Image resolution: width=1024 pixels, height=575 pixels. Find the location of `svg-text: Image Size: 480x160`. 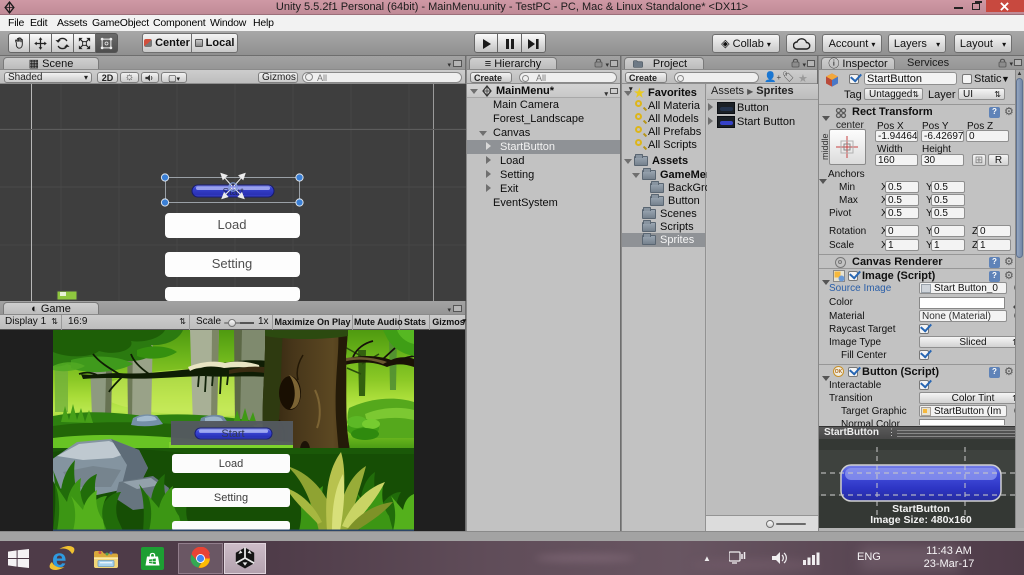

svg-text: Image Size: 480x160 is located at coordinates (921, 520).